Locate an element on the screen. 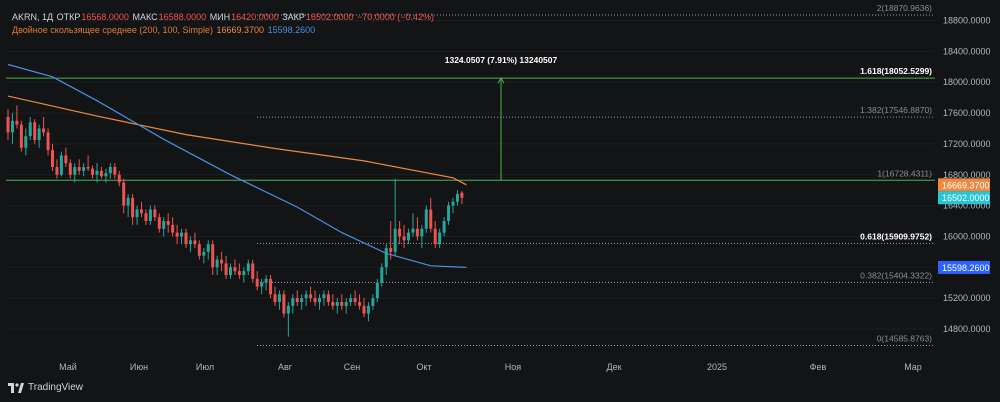 This screenshot has width=1000, height=402. price-tick-label: 17200.0000 is located at coordinates (967, 144).